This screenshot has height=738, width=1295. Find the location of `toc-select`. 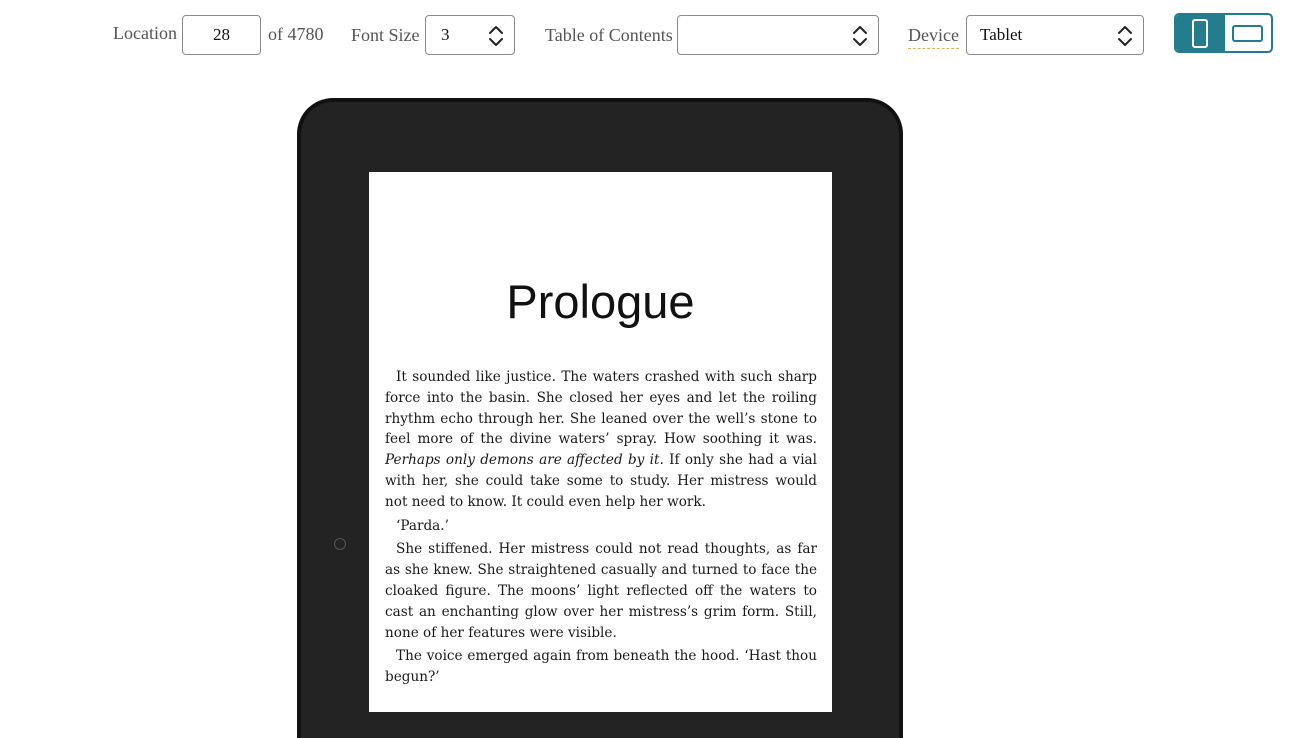

toc-select is located at coordinates (778, 35).